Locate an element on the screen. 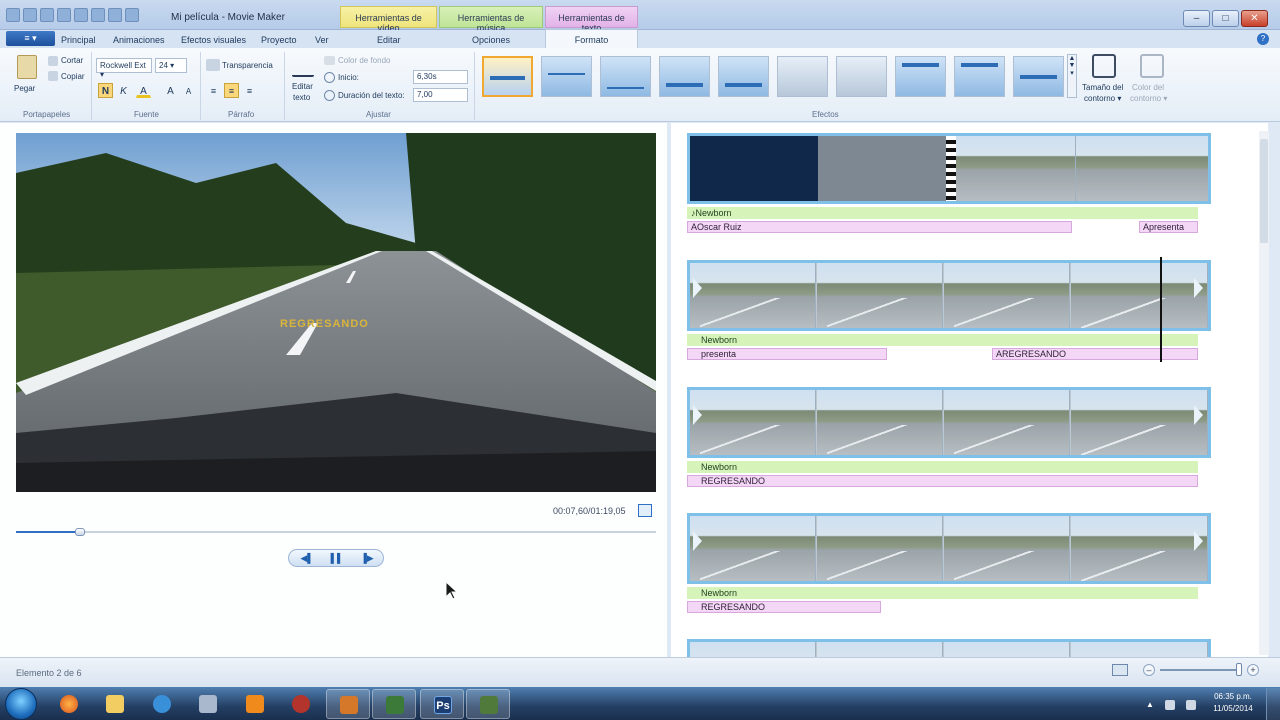 Image resolution: width=1280 pixels, height=720 pixels. taskbar-internet-explorer is located at coordinates (162, 704).